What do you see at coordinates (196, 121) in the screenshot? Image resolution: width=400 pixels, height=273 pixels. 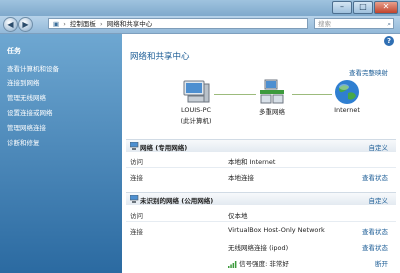 I see `computer-sub-label: (此计算机)` at bounding box center [196, 121].